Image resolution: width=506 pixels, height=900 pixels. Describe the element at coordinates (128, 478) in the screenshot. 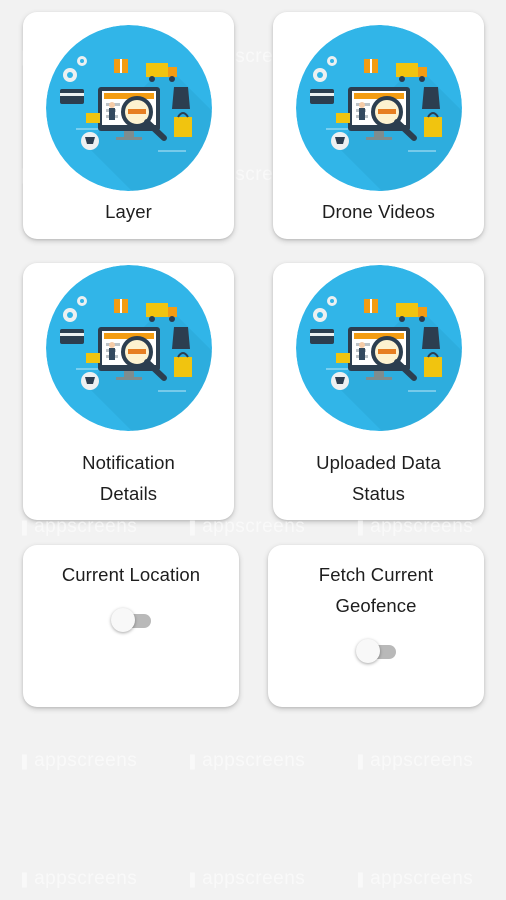

I see `card-label: Notification Details` at that location.